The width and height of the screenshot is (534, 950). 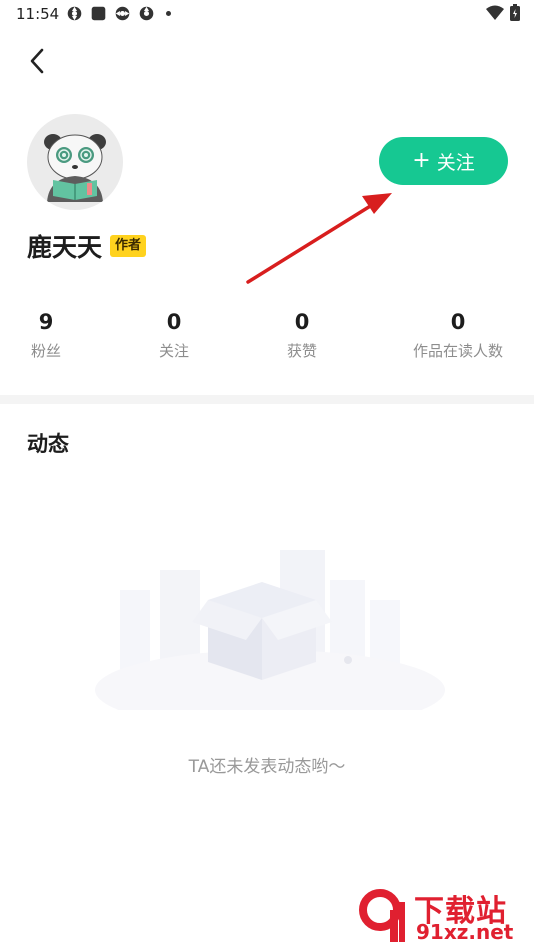 I want to click on watermark: 下载站 91xz.net, so click(x=442, y=916).